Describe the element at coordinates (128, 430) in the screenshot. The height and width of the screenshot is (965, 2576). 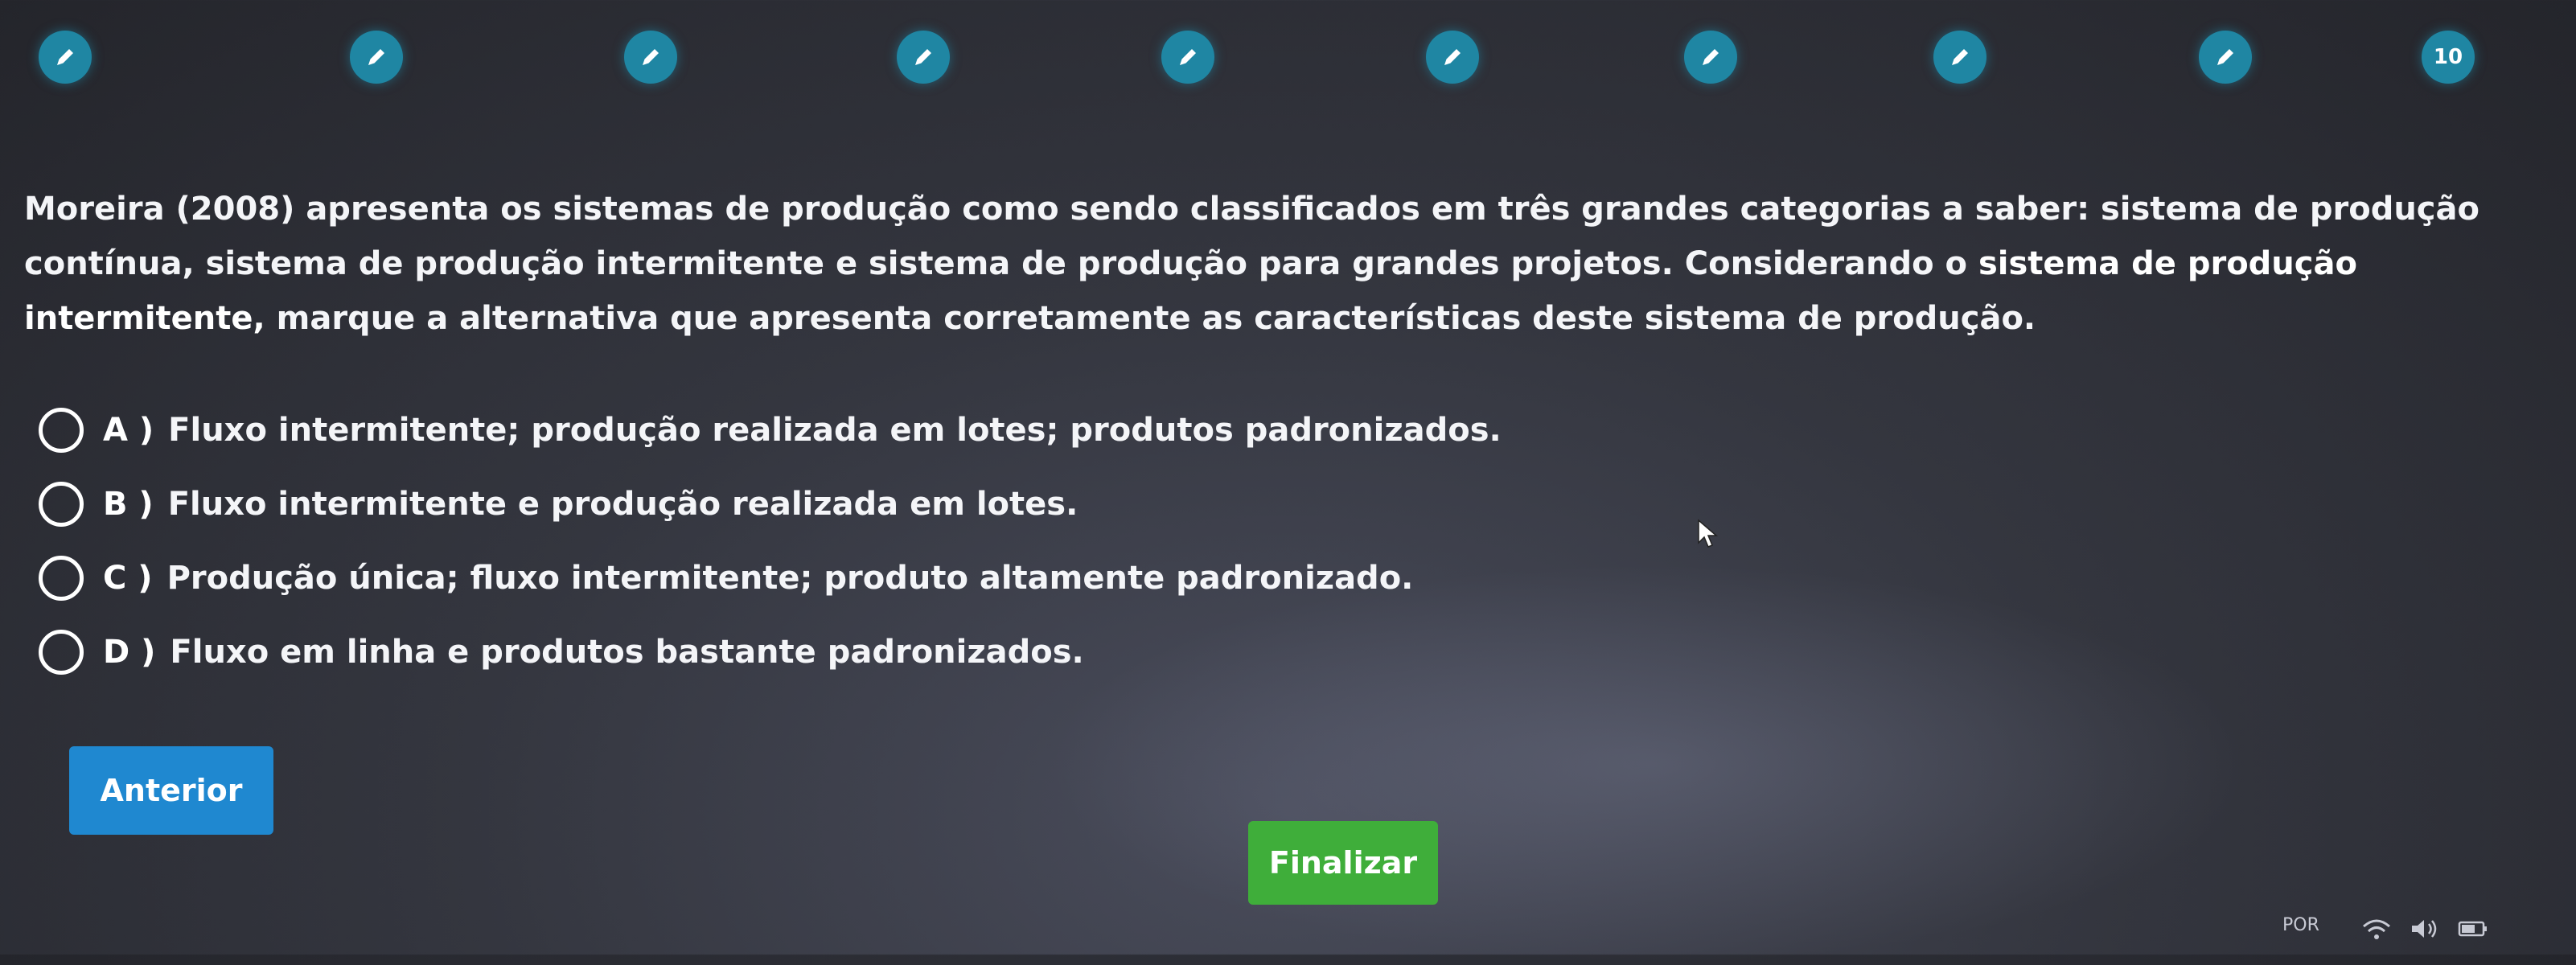
I see `option-a-letter: A )` at that location.